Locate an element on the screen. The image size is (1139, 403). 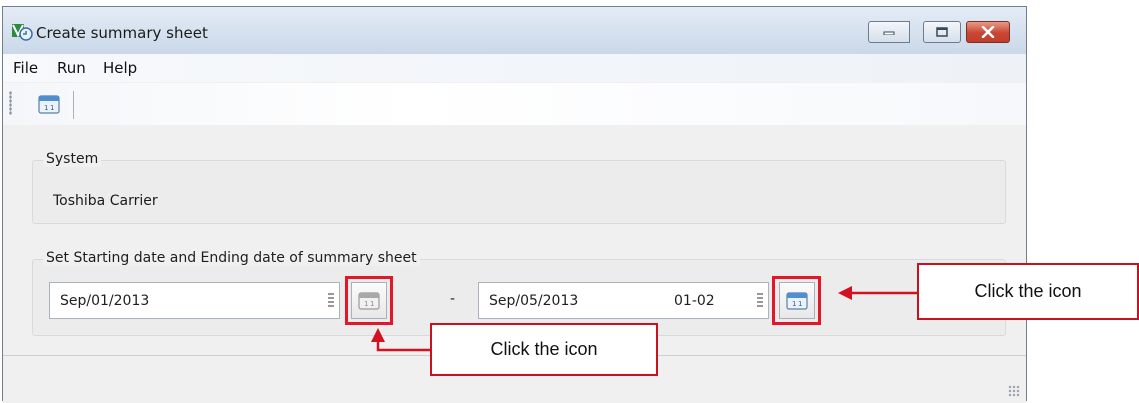
callout-bottom-text: Click the icon is located at coordinates (544, 349).